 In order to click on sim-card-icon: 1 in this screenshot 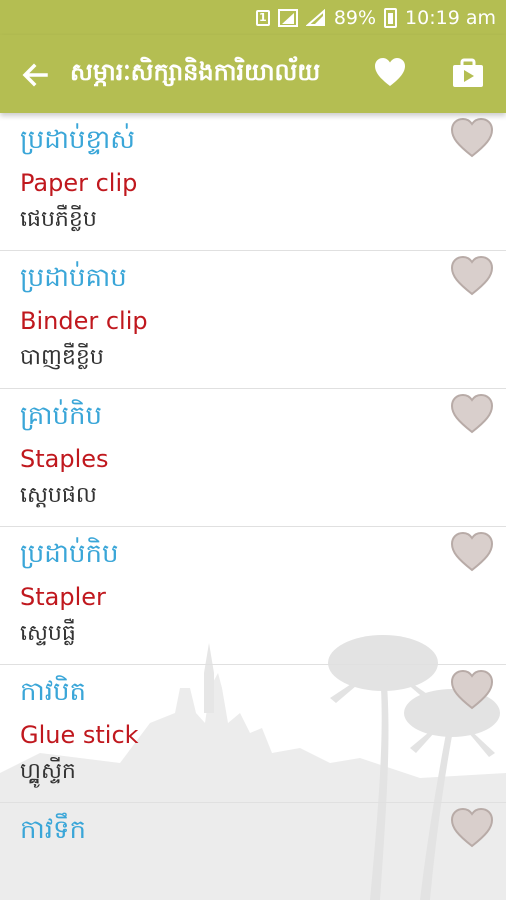, I will do `click(262, 17)`.